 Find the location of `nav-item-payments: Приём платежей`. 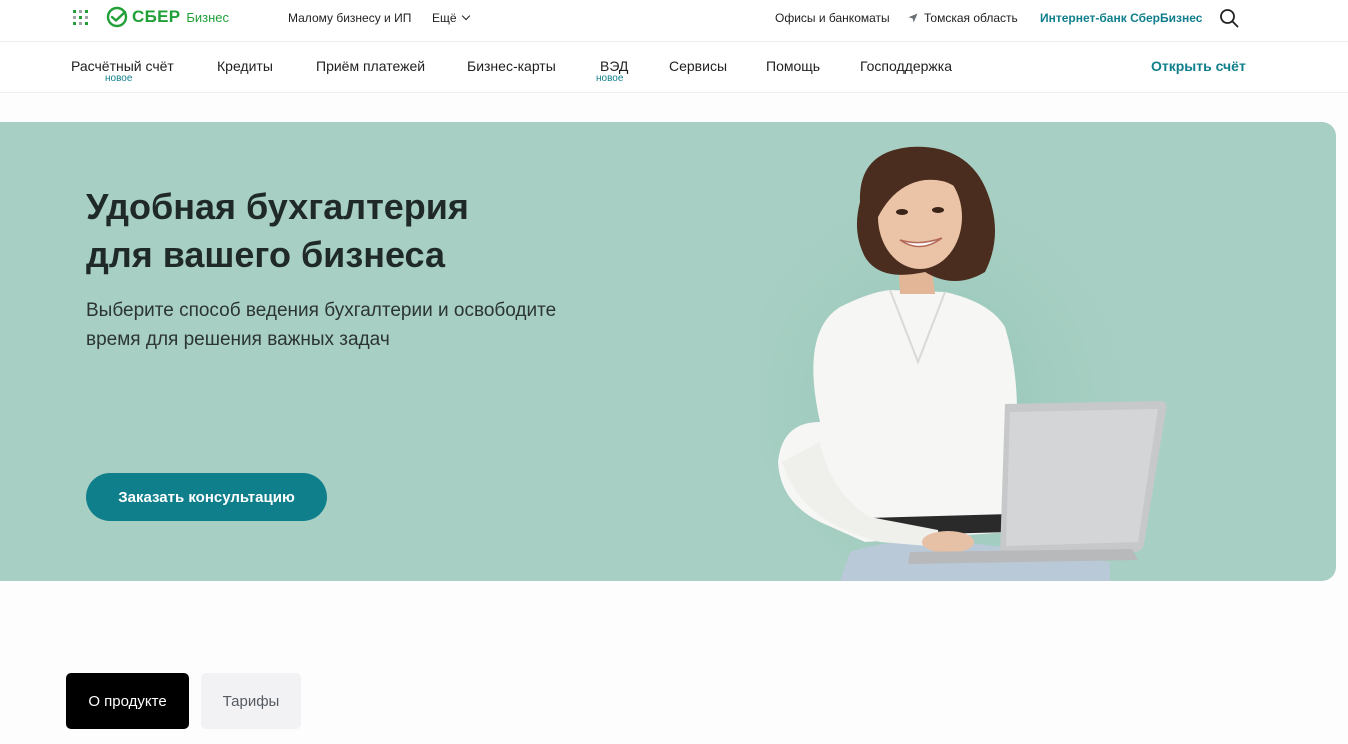

nav-item-payments: Приём платежей is located at coordinates (370, 66).